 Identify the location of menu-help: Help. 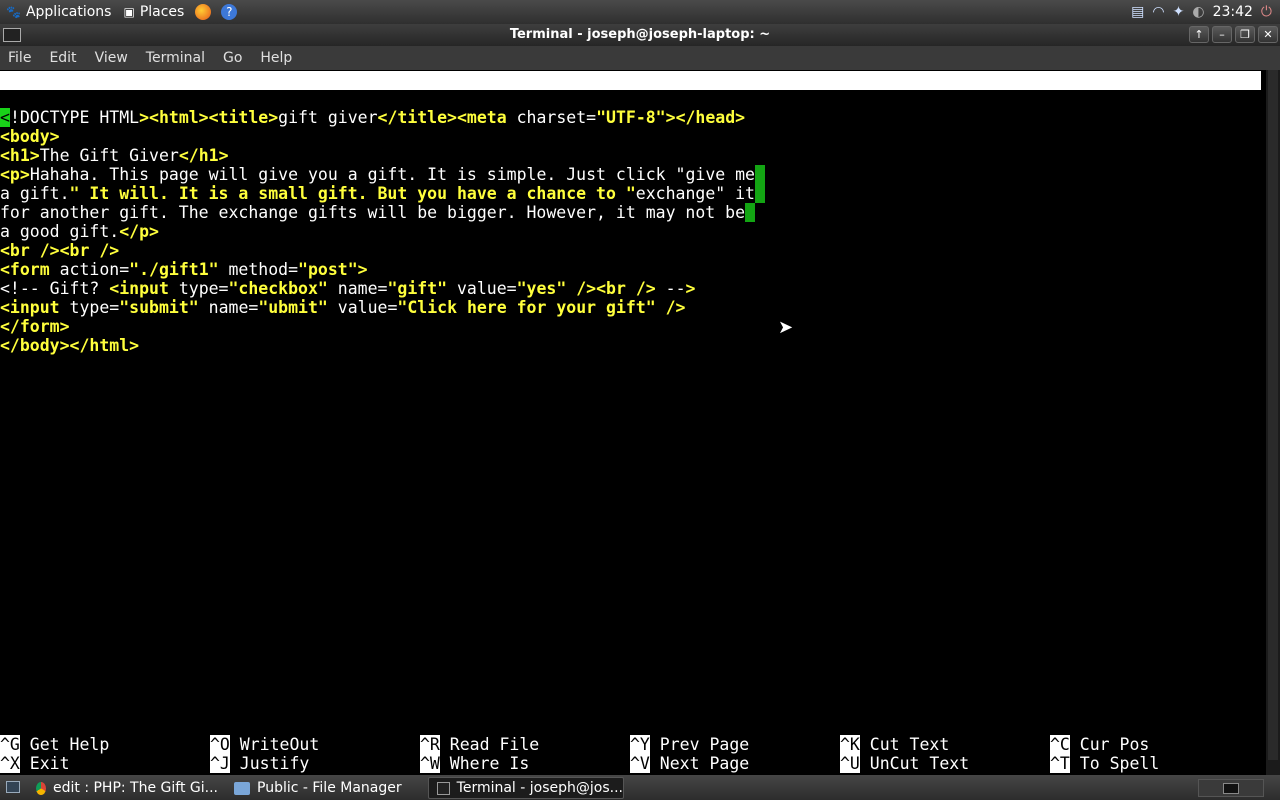
(276, 58).